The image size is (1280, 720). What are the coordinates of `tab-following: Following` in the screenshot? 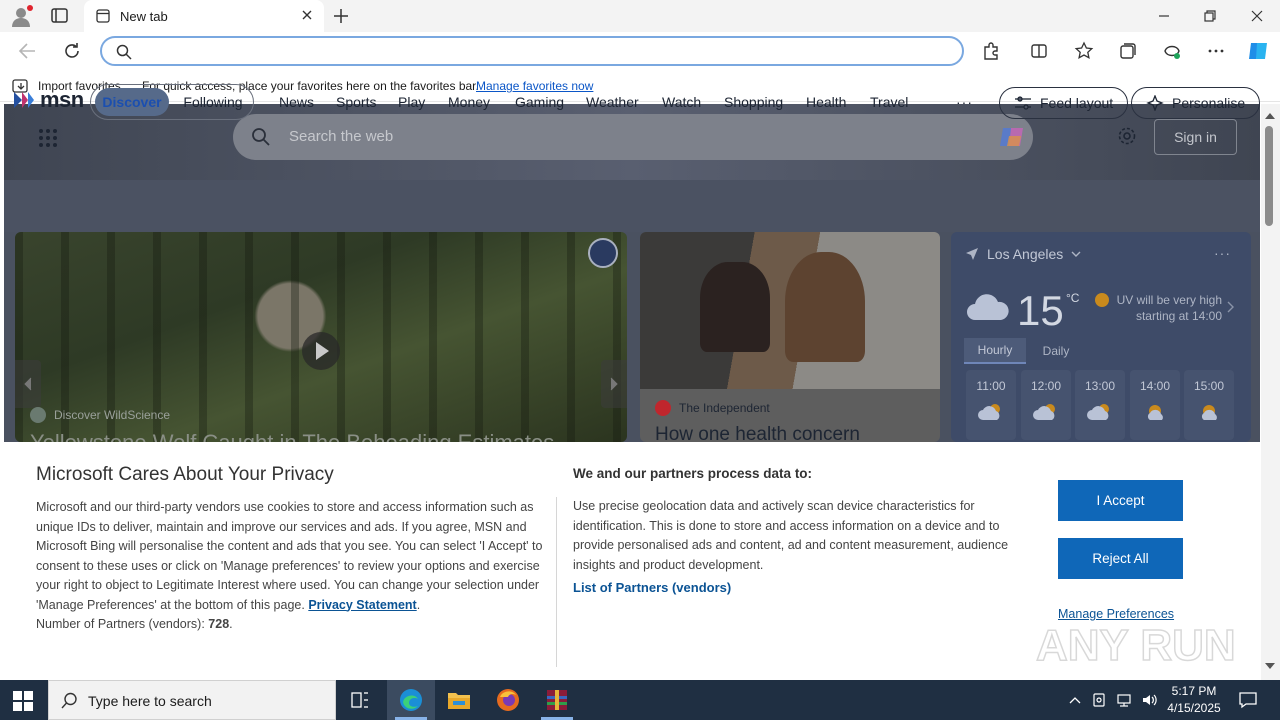 It's located at (213, 102).